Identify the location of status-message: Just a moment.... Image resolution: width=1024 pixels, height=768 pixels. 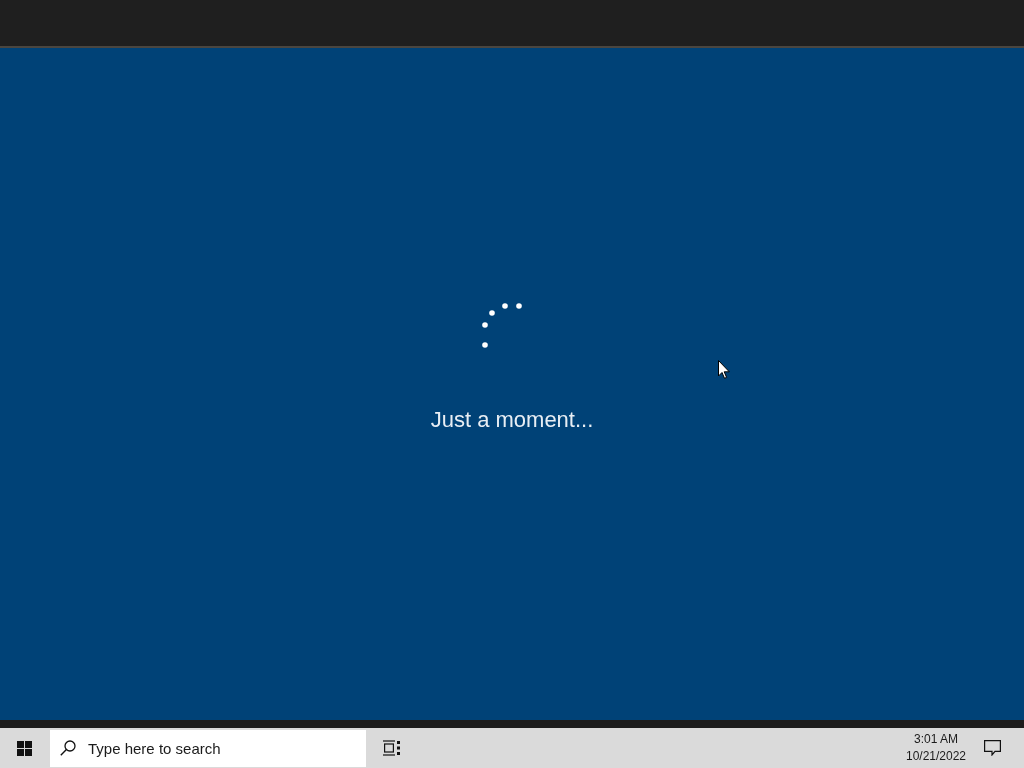
(512, 419).